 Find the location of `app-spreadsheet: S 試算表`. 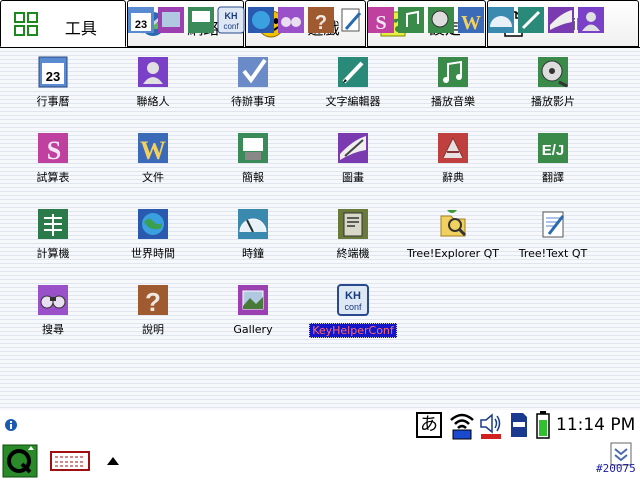

app-spreadsheet: S 試算表 is located at coordinates (53, 162).